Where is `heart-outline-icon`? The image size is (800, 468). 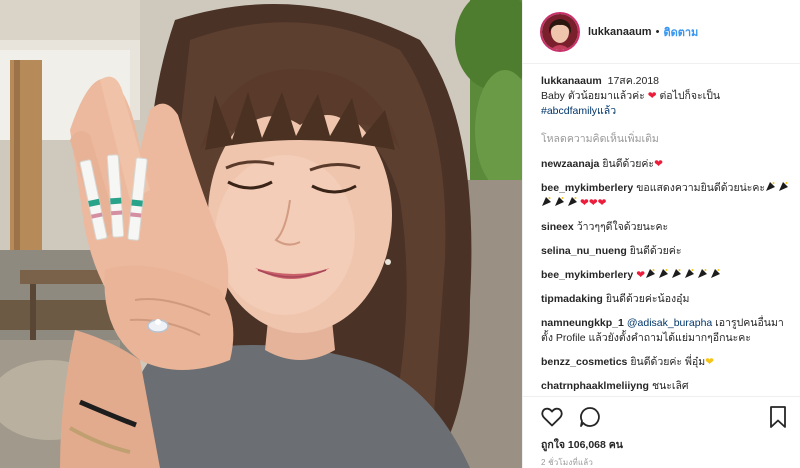
heart-outline-icon is located at coordinates (552, 416).